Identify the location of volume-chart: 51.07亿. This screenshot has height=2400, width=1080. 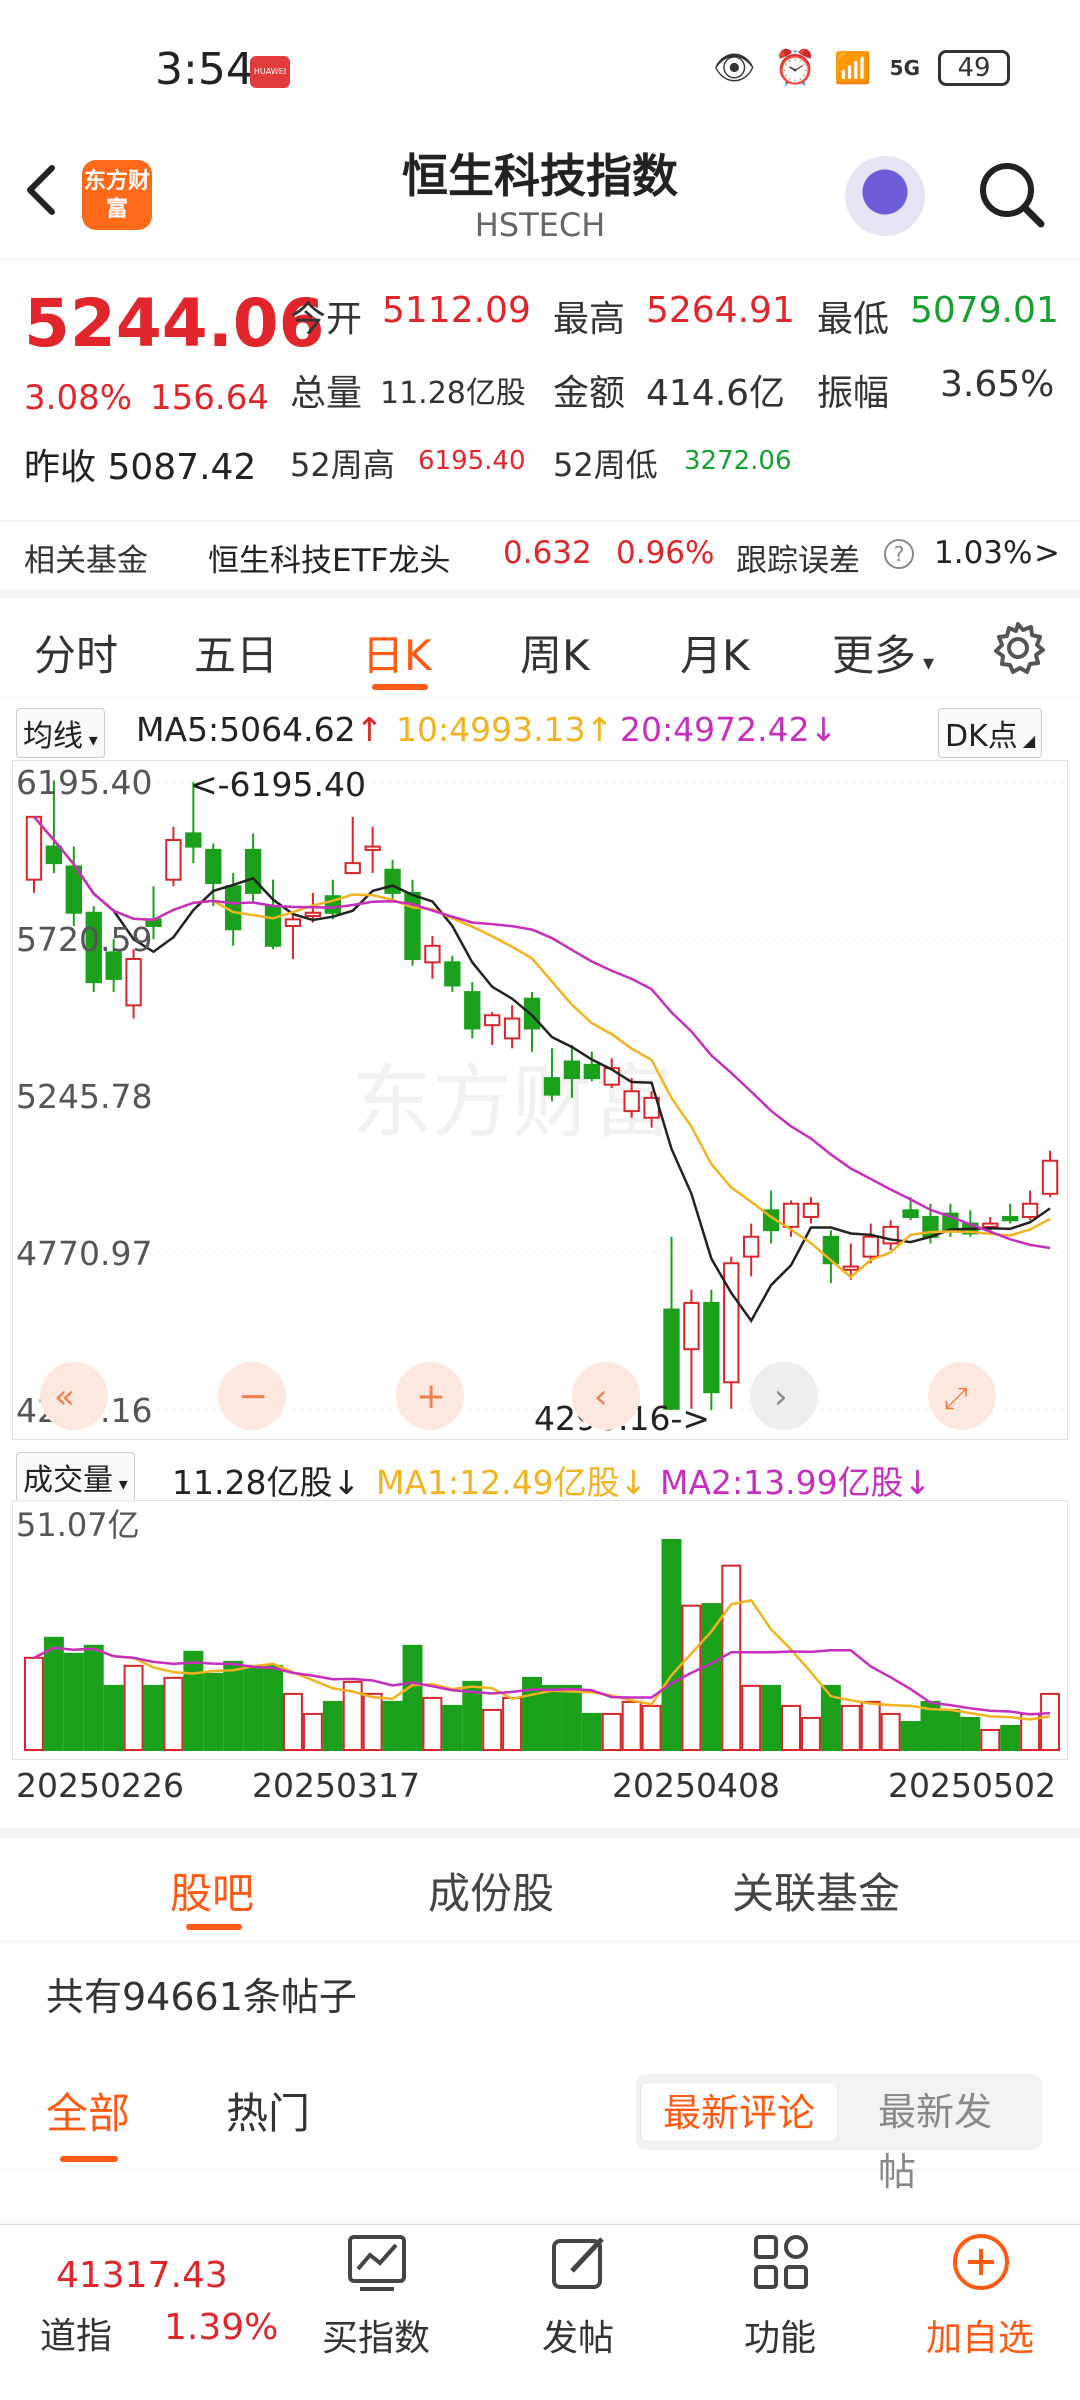
(540, 1630).